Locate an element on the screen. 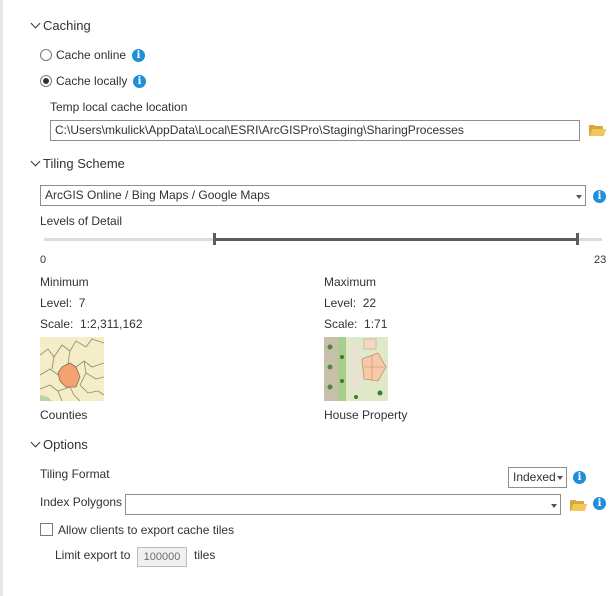 Image resolution: width=613 pixels, height=596 pixels. levels-of-detail-label: Levels of Detail is located at coordinates (81, 221).